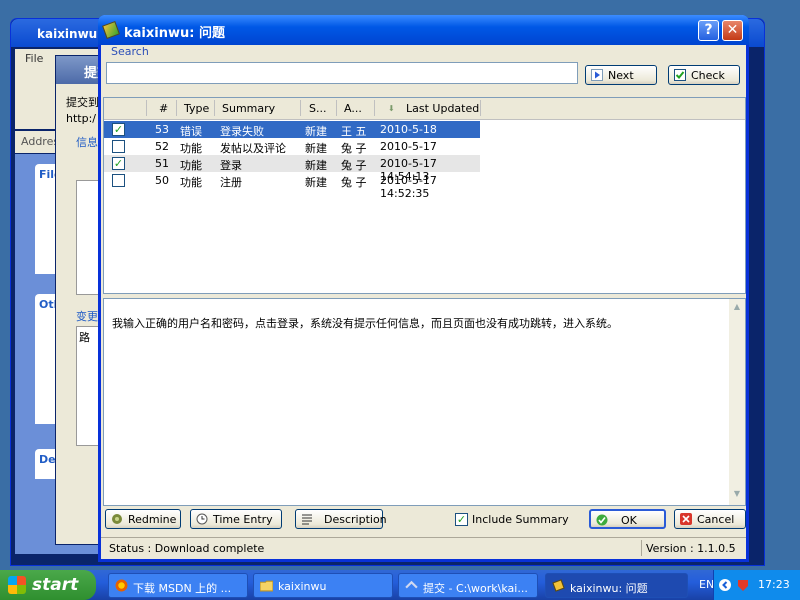 This screenshot has width=800, height=600. I want to click on time-entry-button: Time Entry, so click(236, 519).